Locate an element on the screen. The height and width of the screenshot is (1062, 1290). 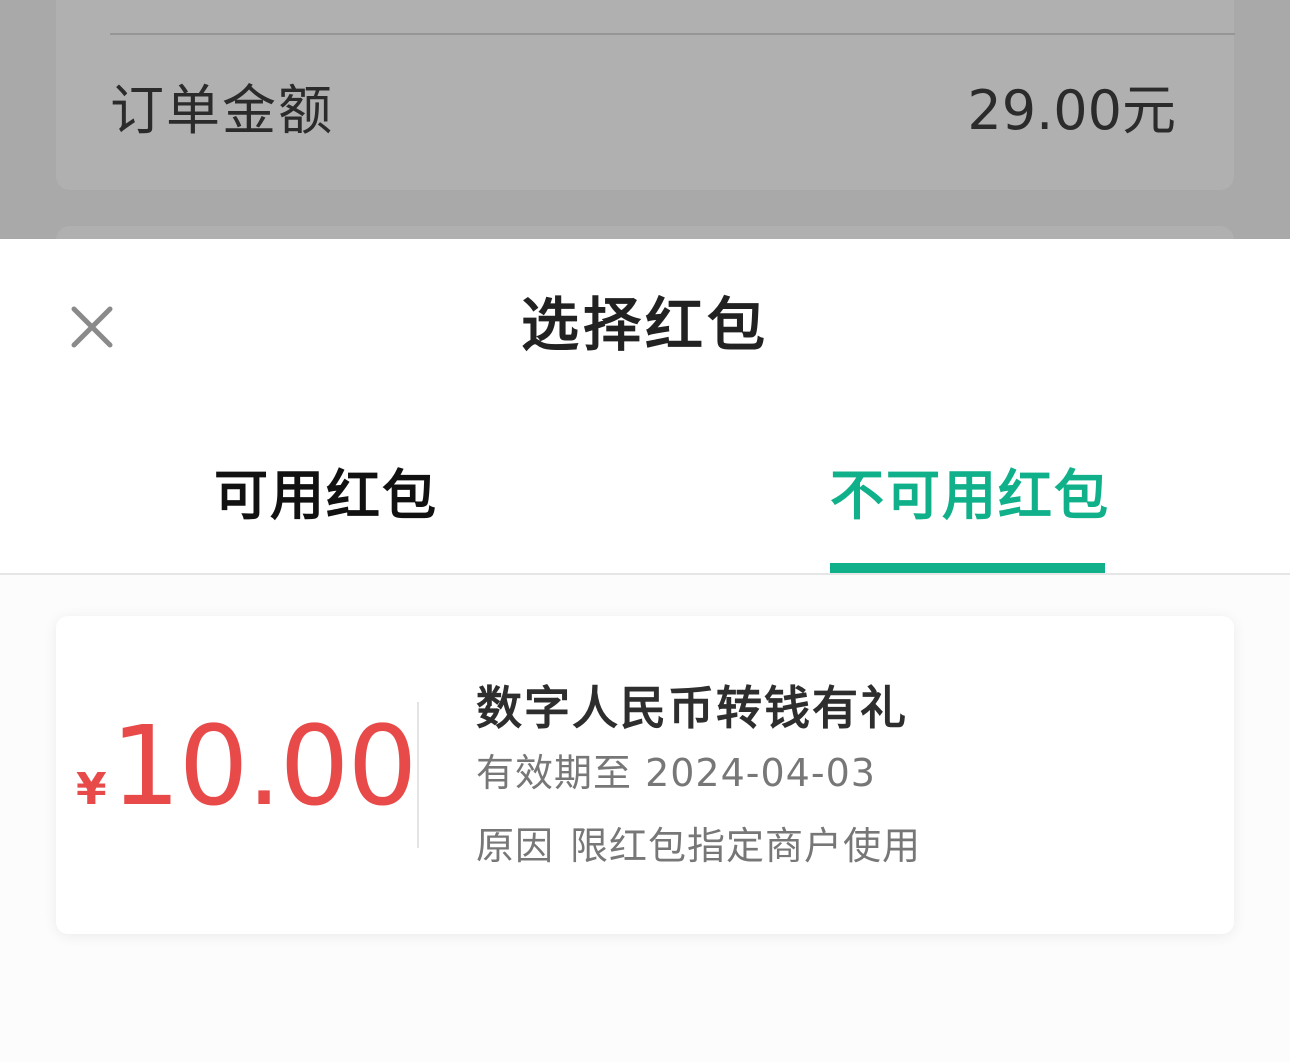
reason-text: 限红包指定商户使用 is located at coordinates (746, 846).